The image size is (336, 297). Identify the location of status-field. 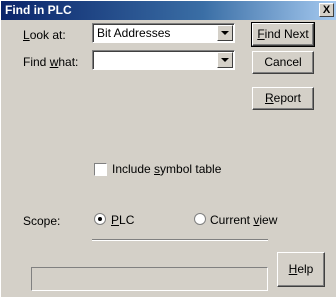
(149, 279).